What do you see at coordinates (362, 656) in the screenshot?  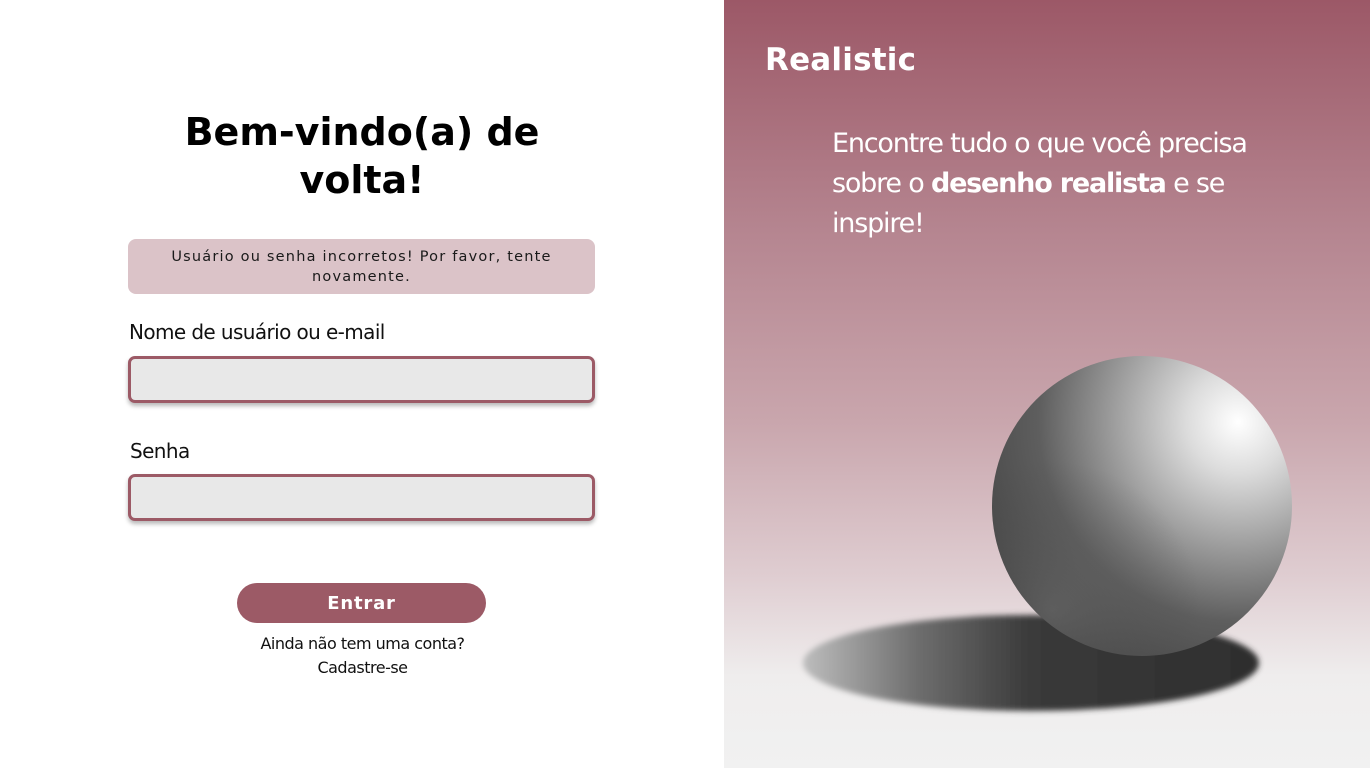 I see `signup-area: Ainda não tem uma conta? Cadastre-se` at bounding box center [362, 656].